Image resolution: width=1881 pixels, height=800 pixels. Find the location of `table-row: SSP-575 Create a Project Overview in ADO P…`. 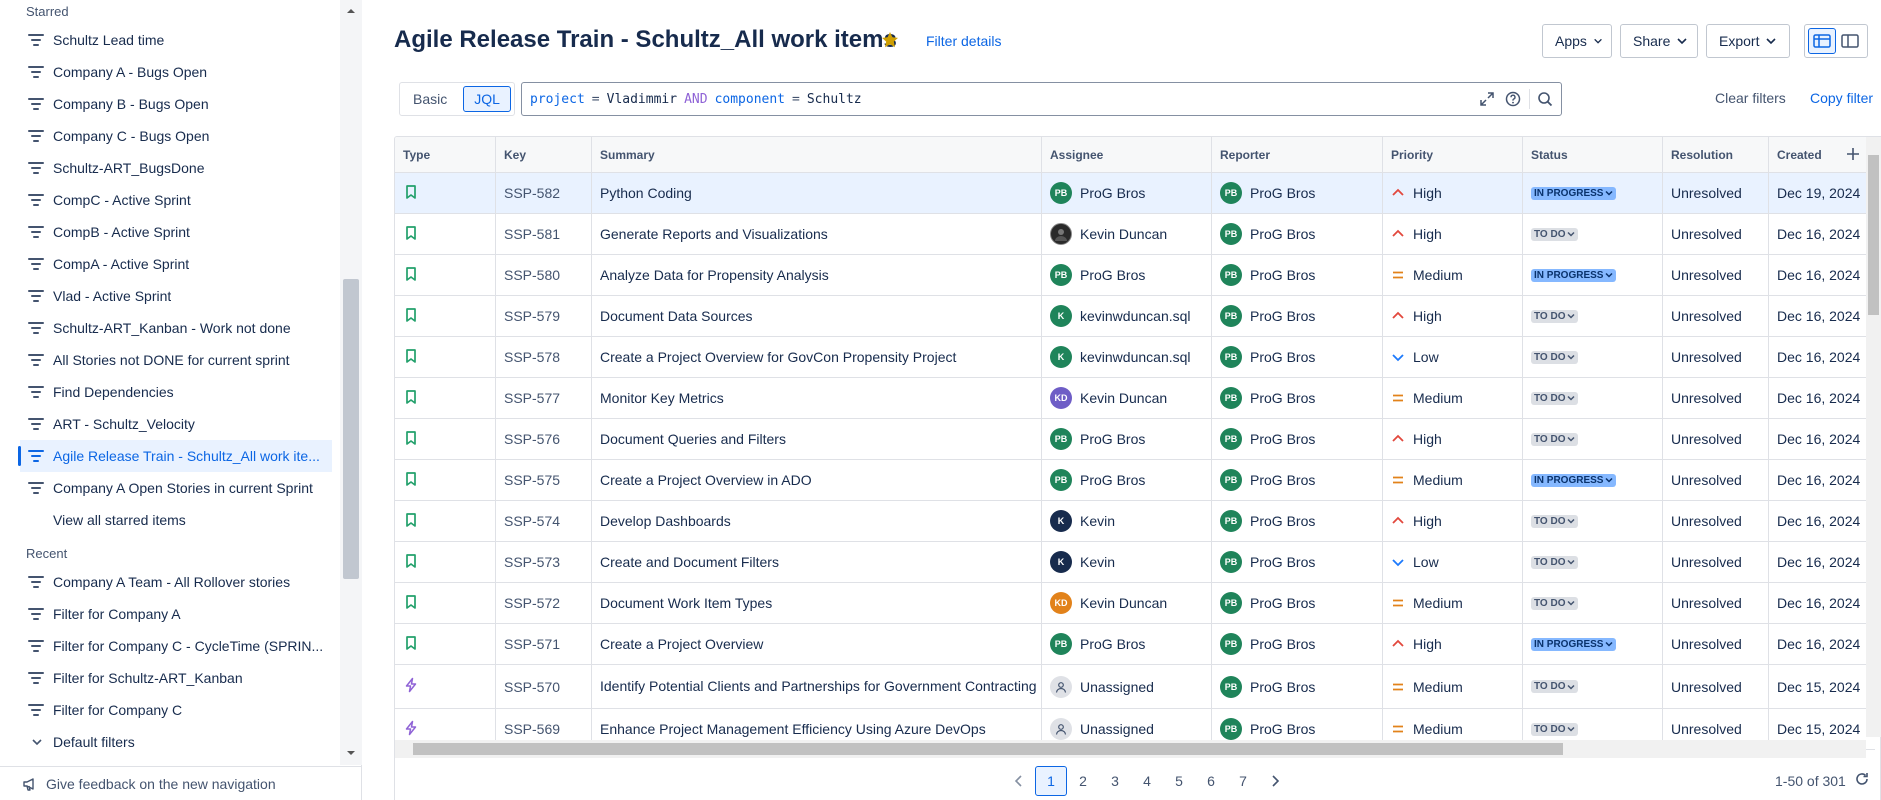

table-row: SSP-575 Create a Project Overview in ADO P… is located at coordinates (1135, 480).